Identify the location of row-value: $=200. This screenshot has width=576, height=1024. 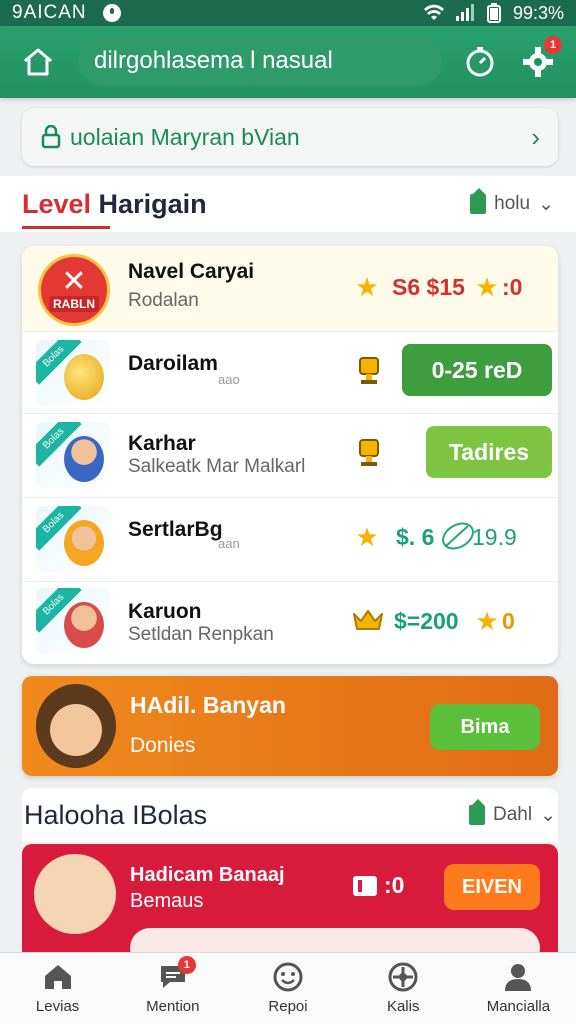
(426, 621).